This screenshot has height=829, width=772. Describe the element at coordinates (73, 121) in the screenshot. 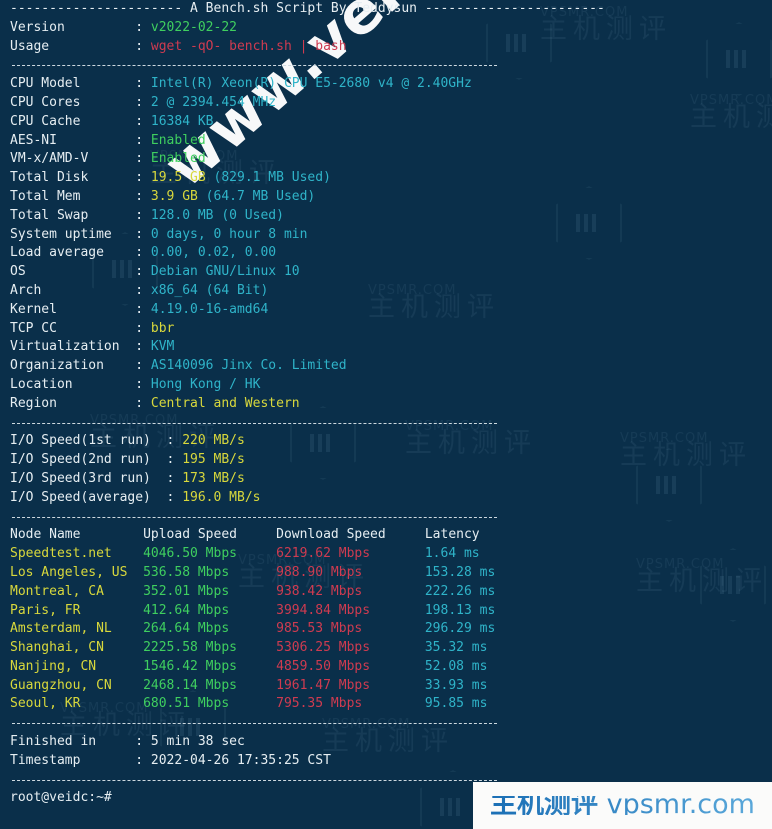

I see `sysinfo-label: CPU Cache` at that location.